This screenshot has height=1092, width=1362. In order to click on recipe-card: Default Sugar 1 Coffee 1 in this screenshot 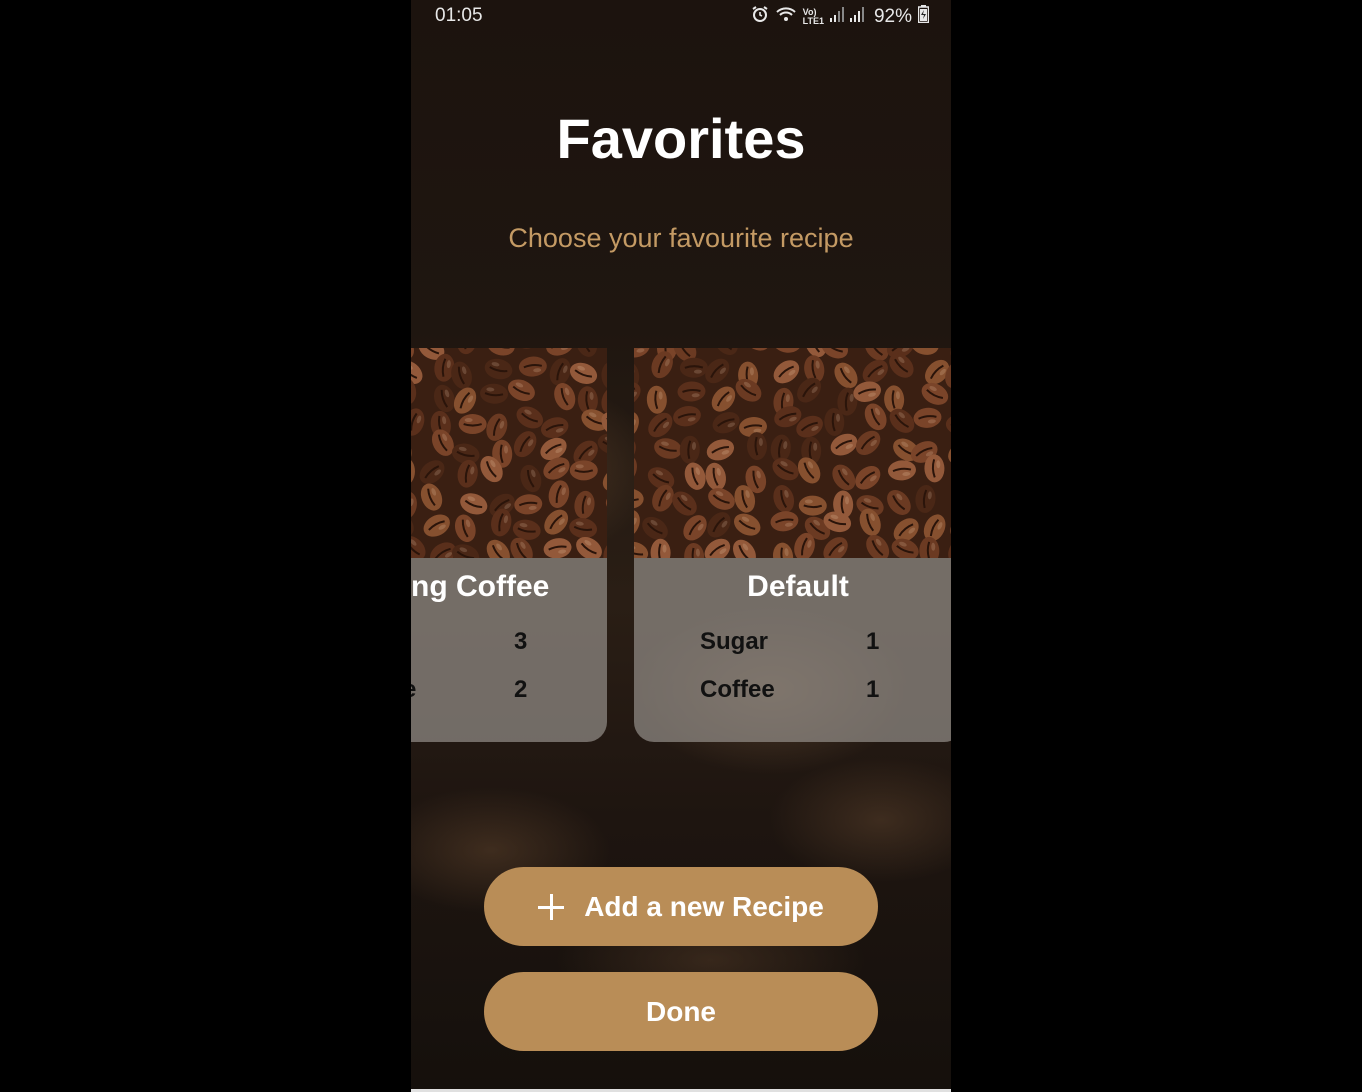, I will do `click(792, 545)`.